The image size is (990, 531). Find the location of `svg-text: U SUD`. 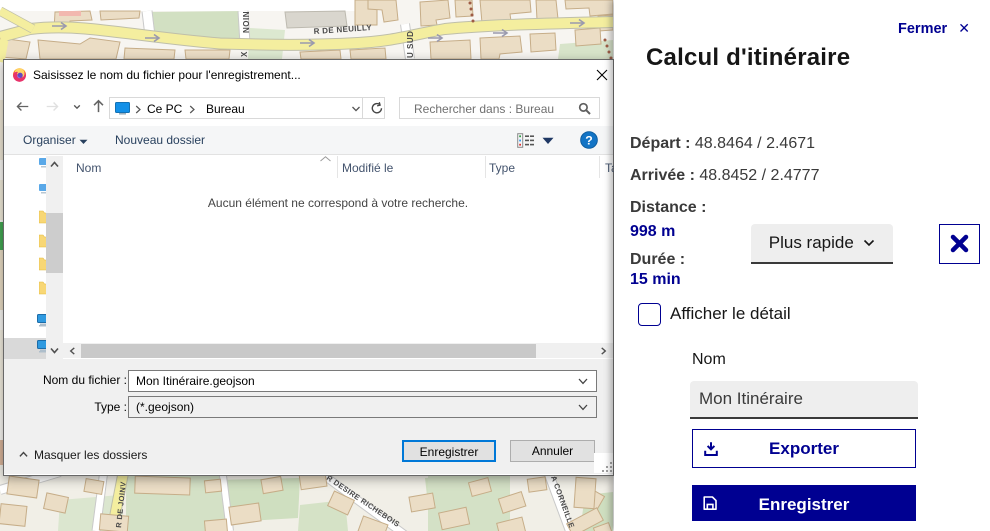

svg-text: U SUD is located at coordinates (410, 44).